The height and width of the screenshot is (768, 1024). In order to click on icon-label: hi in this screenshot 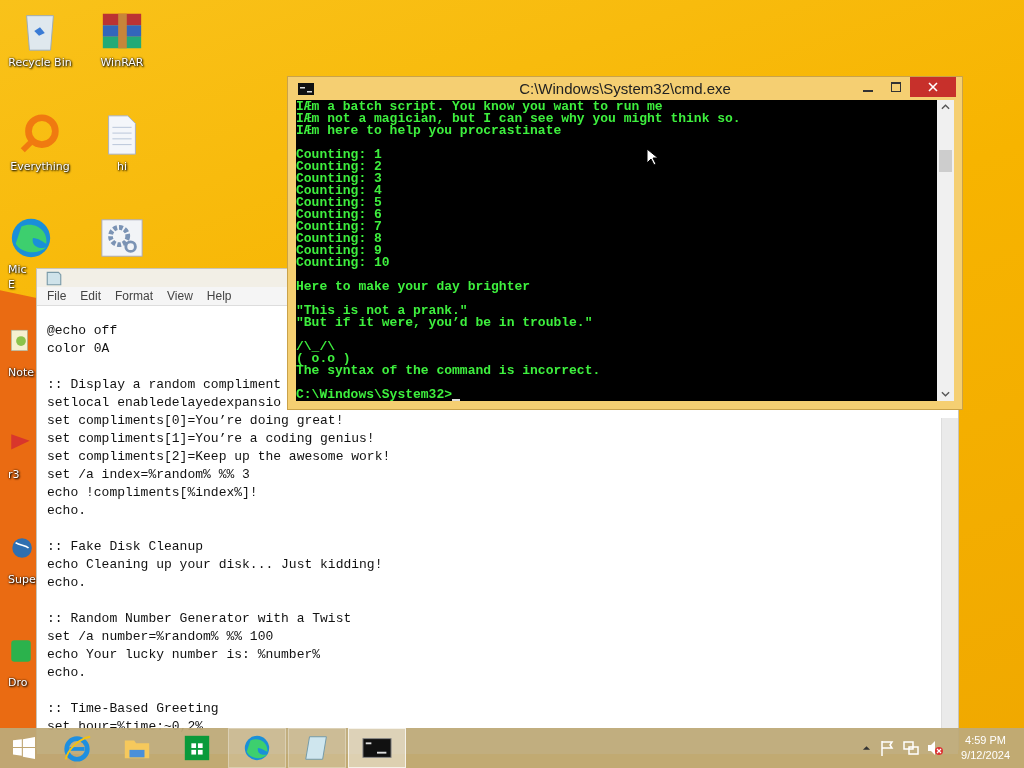, I will do `click(122, 166)`.